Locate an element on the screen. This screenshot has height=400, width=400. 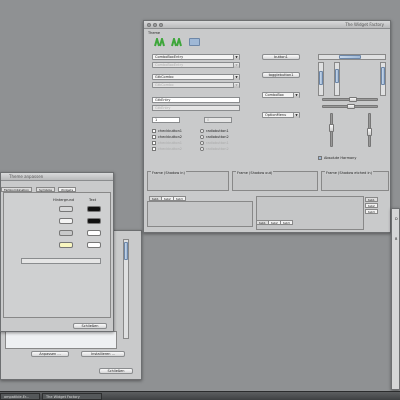
taskbar-item-2: The Widget Factory is located at coordinates (72, 396).